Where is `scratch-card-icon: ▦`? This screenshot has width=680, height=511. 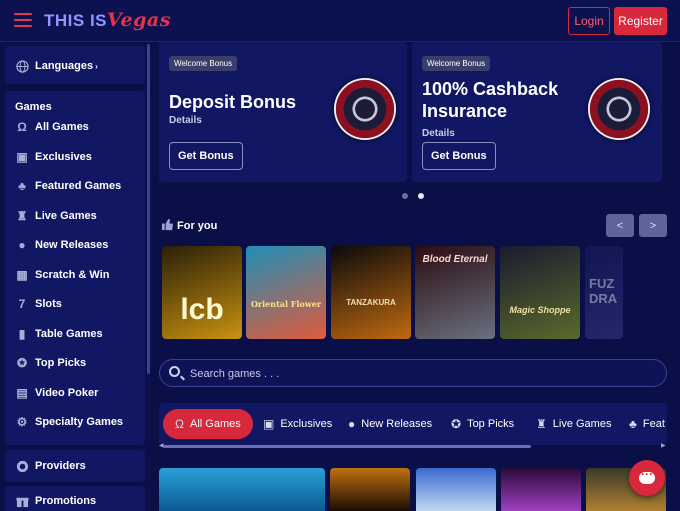 scratch-card-icon: ▦ is located at coordinates (22, 274).